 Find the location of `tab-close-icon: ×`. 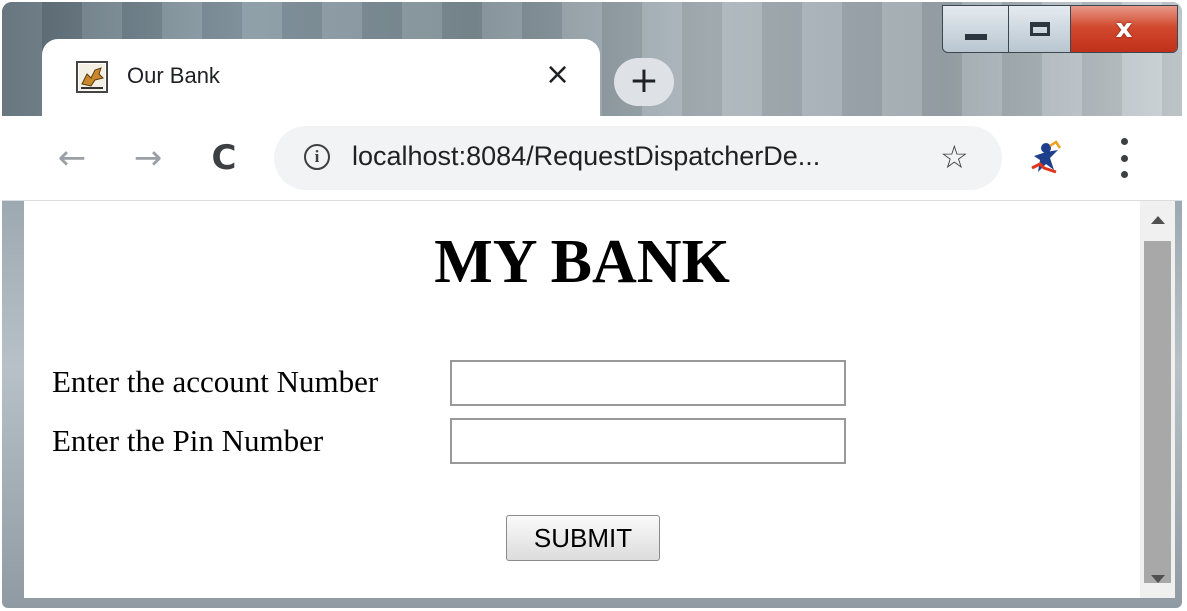

tab-close-icon: × is located at coordinates (557, 75).